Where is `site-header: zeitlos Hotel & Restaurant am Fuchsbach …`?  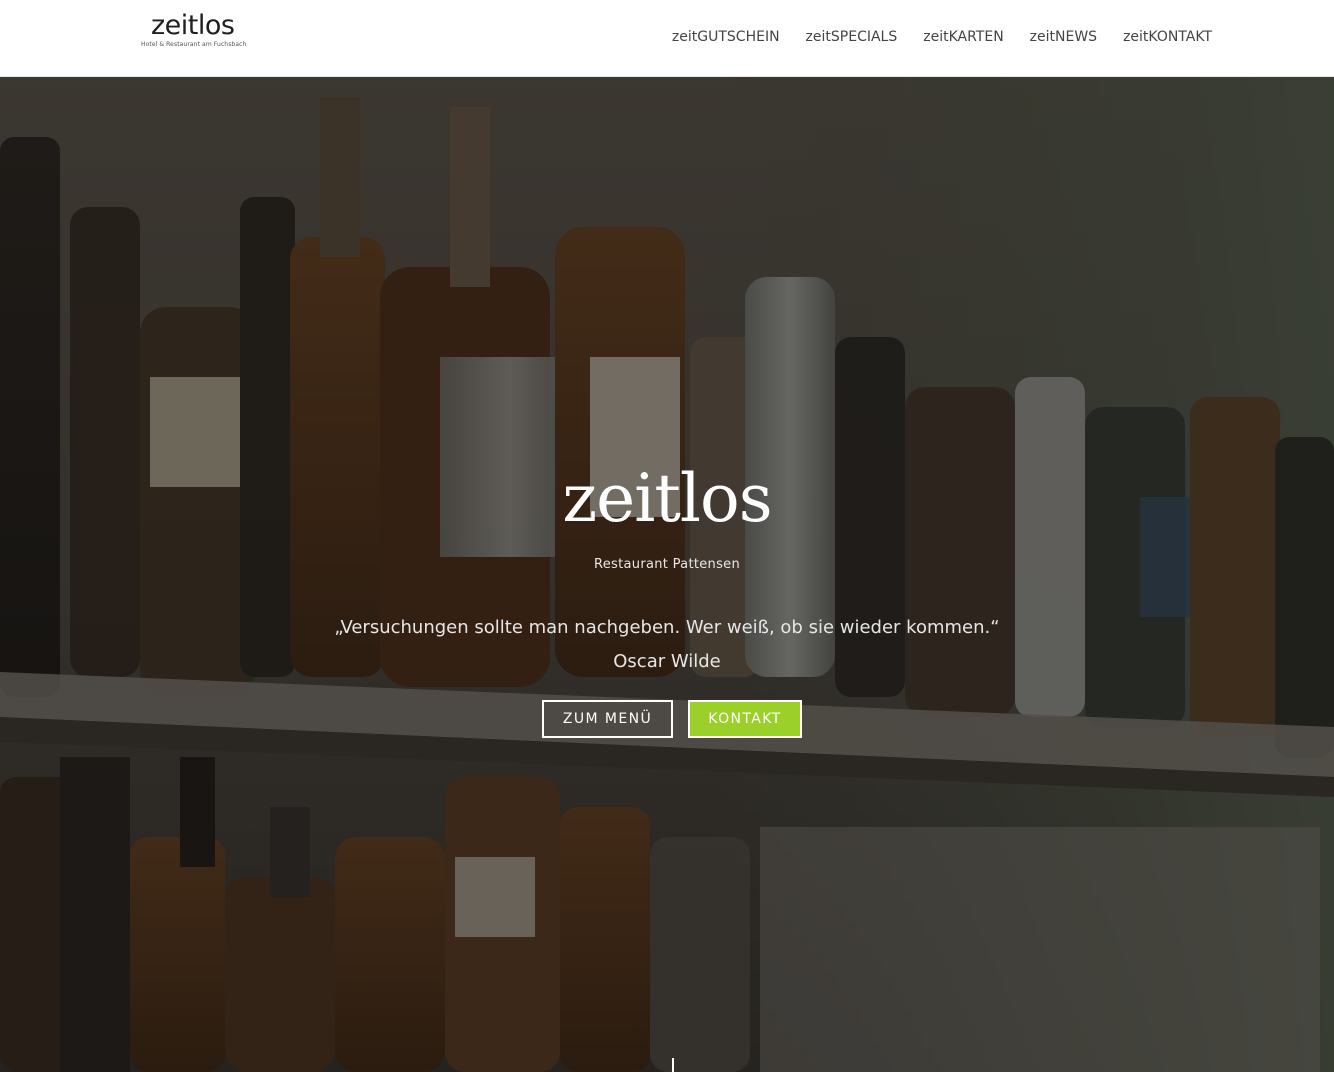 site-header: zeitlos Hotel & Restaurant am Fuchsbach … is located at coordinates (667, 38).